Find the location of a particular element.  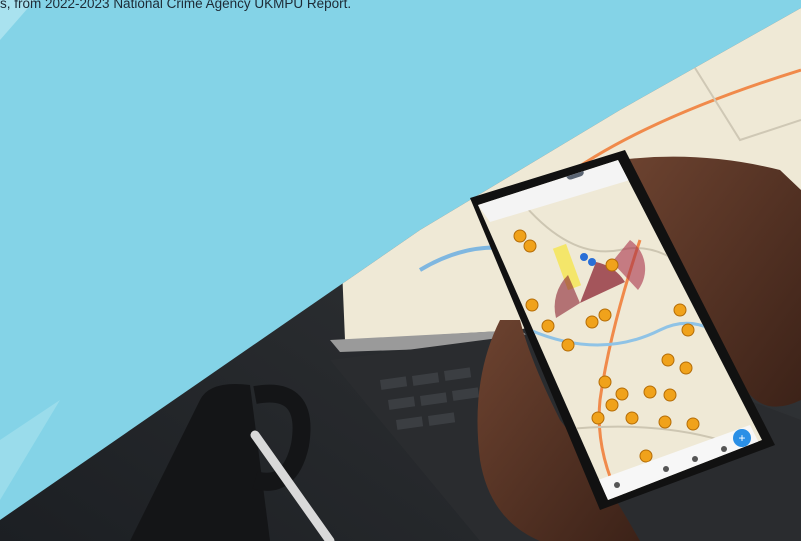

nav-profile-icon is located at coordinates (724, 449).